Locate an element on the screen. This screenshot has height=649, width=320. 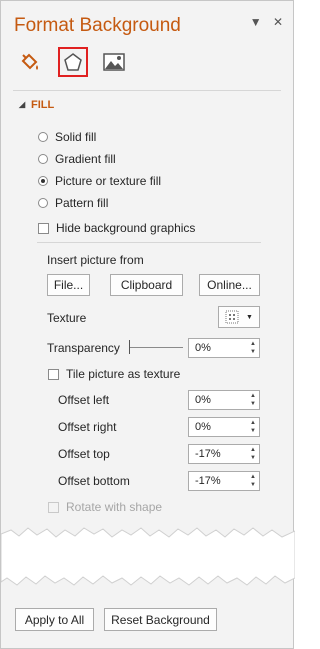
torn-edge-divider is located at coordinates (148, 556).